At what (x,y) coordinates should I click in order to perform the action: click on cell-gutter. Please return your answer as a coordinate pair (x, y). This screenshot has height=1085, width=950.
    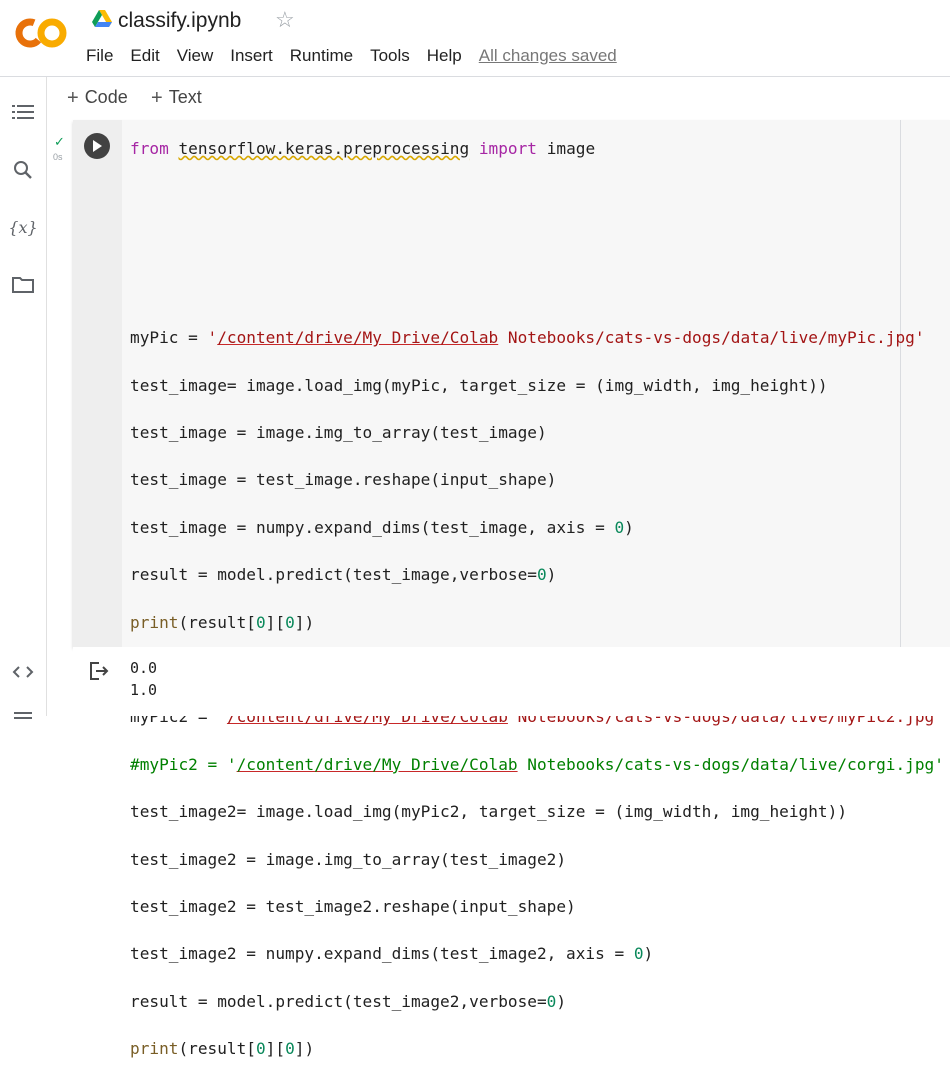
    Looking at the image, I should click on (97, 383).